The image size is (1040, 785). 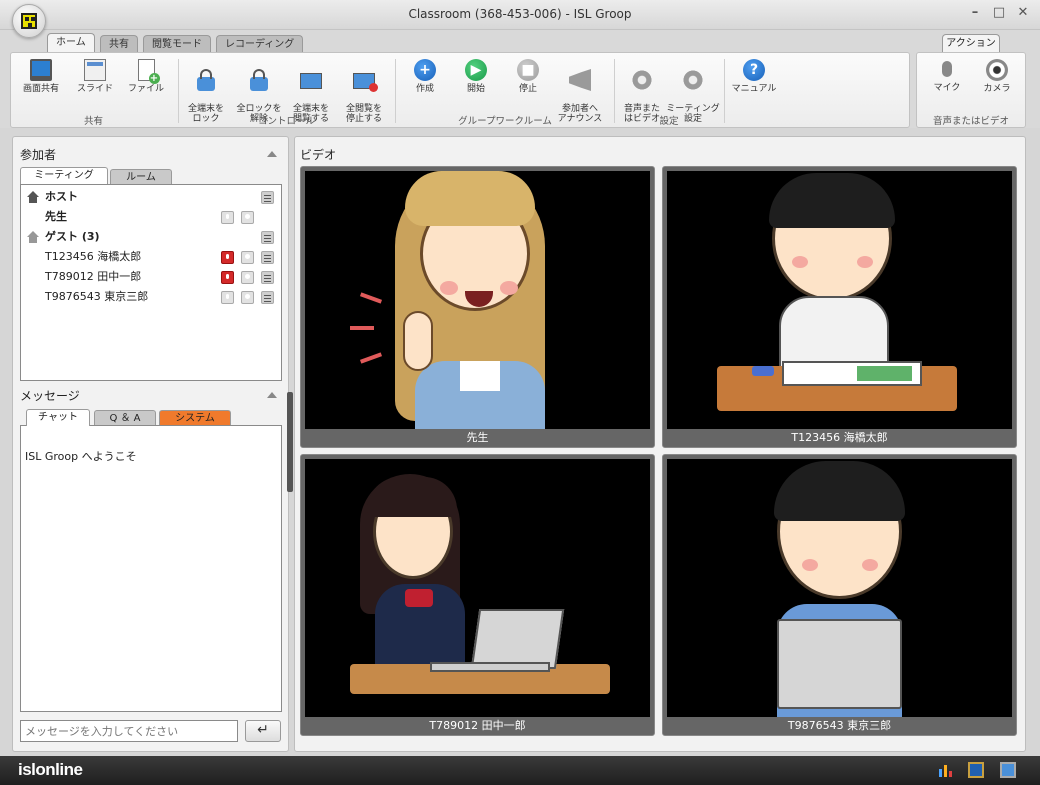 What do you see at coordinates (64, 175) in the screenshot?
I see `tab-meeting: ミーティング` at bounding box center [64, 175].